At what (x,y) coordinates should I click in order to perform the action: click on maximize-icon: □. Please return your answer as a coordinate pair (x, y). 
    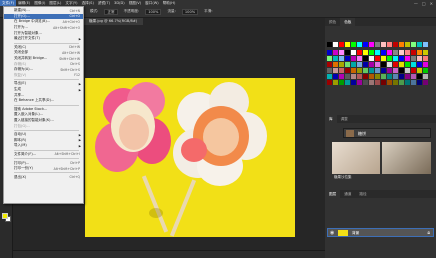
    Looking at the image, I should click on (424, 3).